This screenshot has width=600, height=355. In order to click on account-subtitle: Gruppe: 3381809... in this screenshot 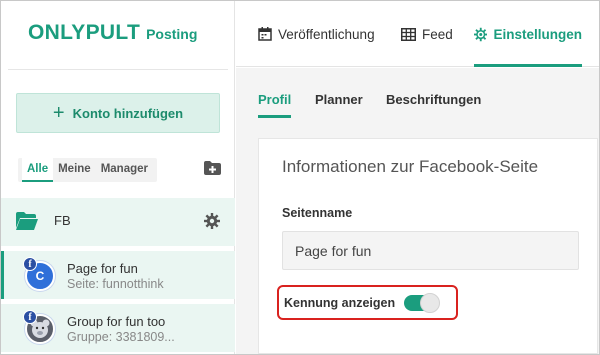, I will do `click(121, 337)`.